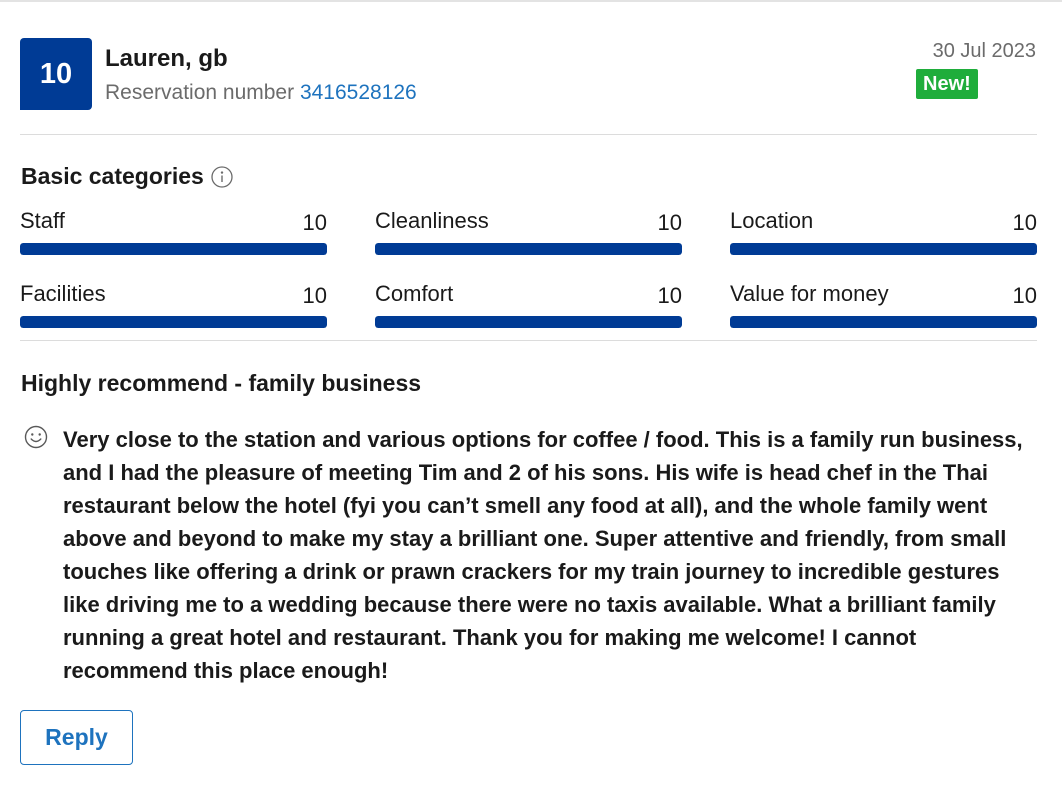 This screenshot has height=802, width=1062. What do you see at coordinates (221, 383) in the screenshot?
I see `review-title: Highly recommend - family business` at bounding box center [221, 383].